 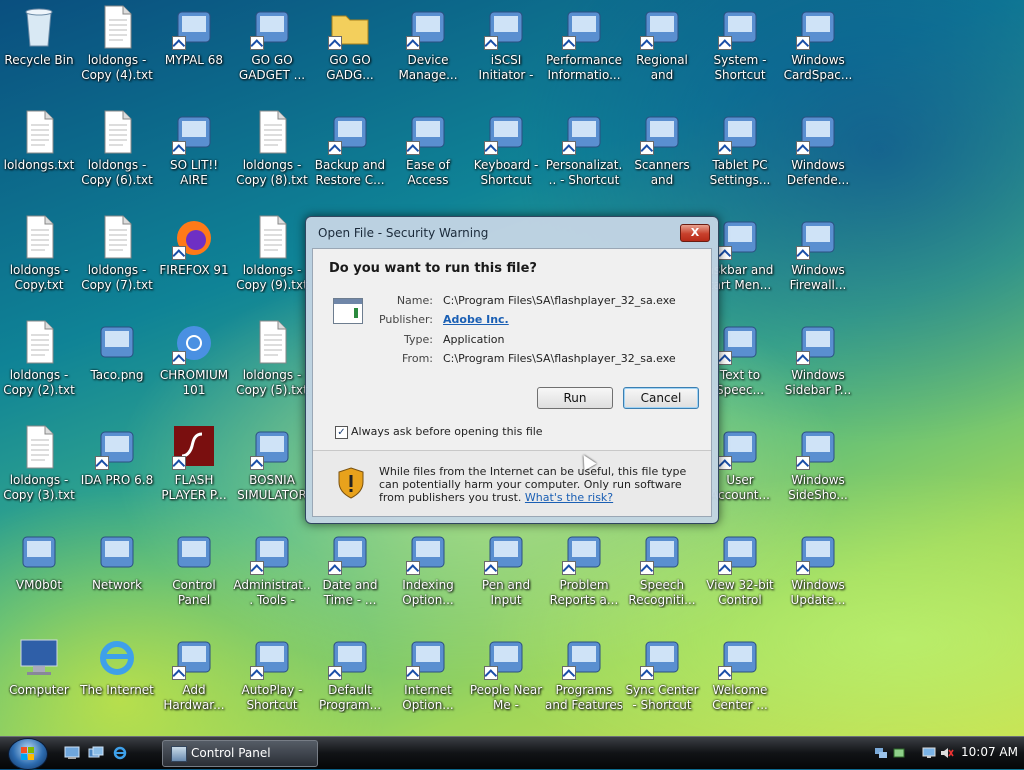 I want to click on desktop-icon: loldongs - Copy (3).txt, so click(x=39, y=471).